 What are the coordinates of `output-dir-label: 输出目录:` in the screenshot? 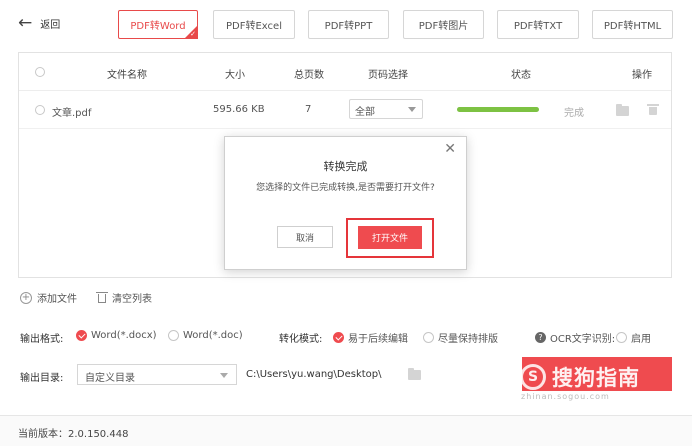 It's located at (42, 378).